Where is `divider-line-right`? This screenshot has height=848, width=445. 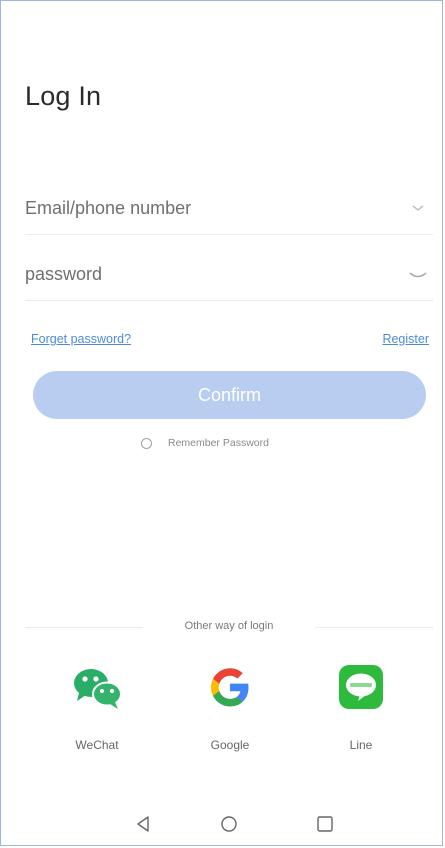 divider-line-right is located at coordinates (374, 627).